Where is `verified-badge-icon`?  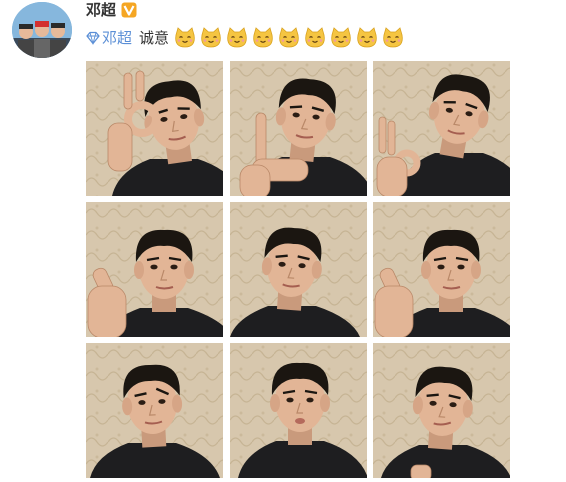 verified-badge-icon is located at coordinates (129, 10).